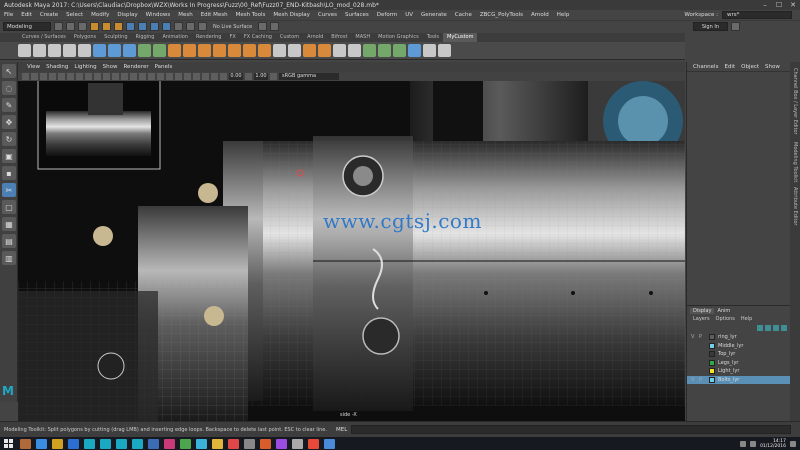 The image size is (800, 450). What do you see at coordinates (324, 50) in the screenshot?
I see `shelf-collapse-icon` at bounding box center [324, 50].